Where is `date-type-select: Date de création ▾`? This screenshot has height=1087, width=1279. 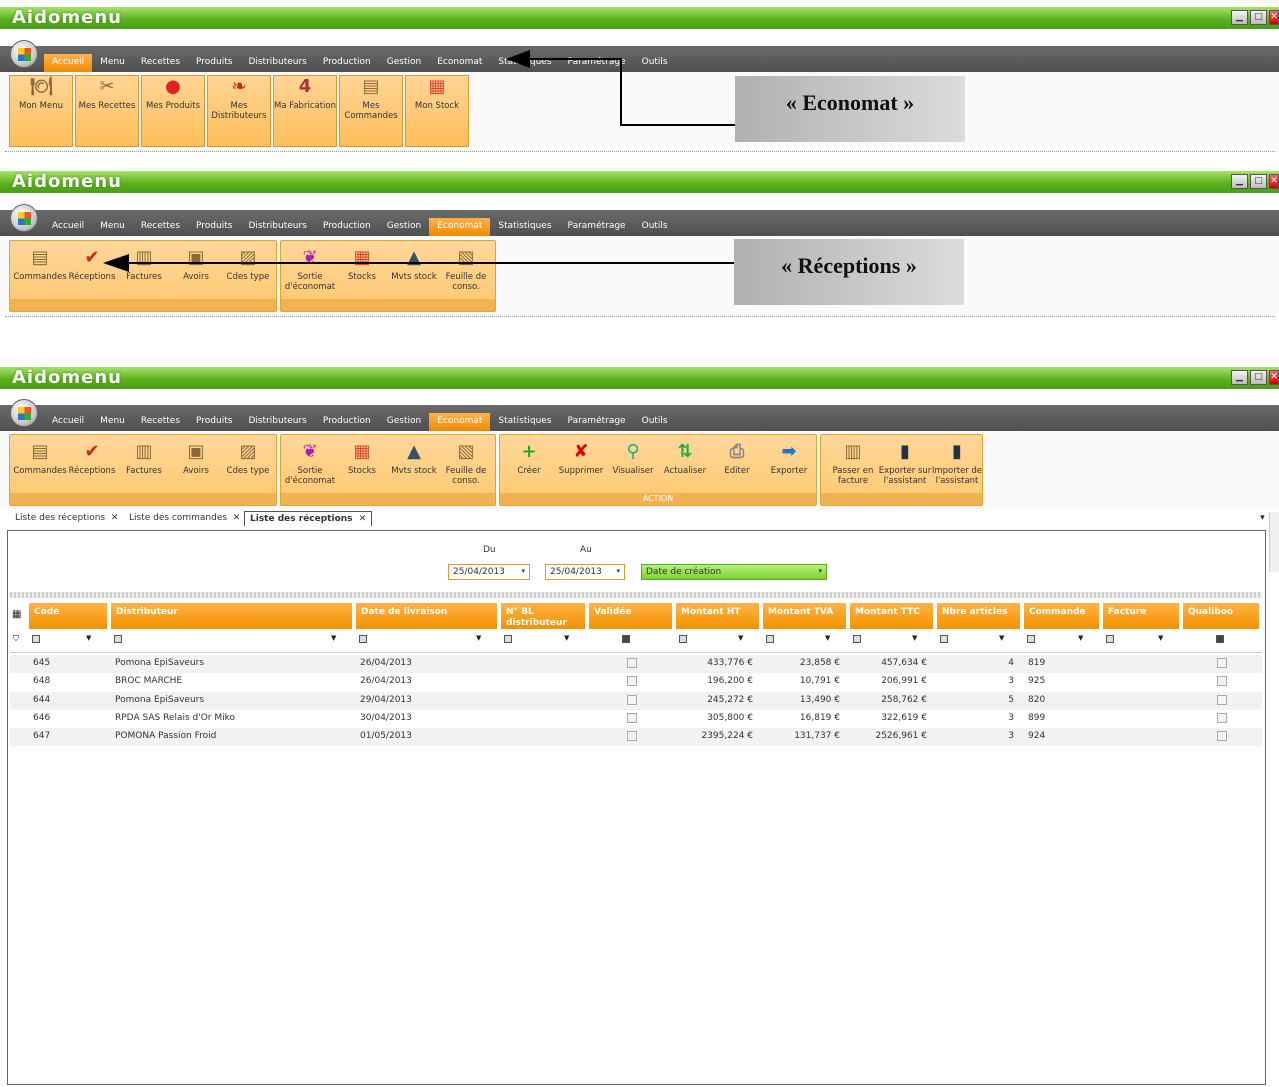
date-type-select: Date de création ▾ is located at coordinates (734, 572).